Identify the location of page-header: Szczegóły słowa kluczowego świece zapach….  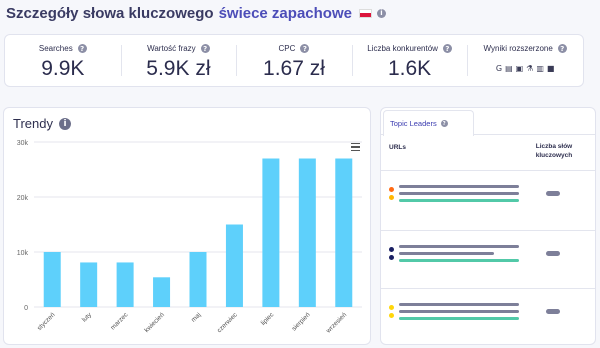
(196, 13).